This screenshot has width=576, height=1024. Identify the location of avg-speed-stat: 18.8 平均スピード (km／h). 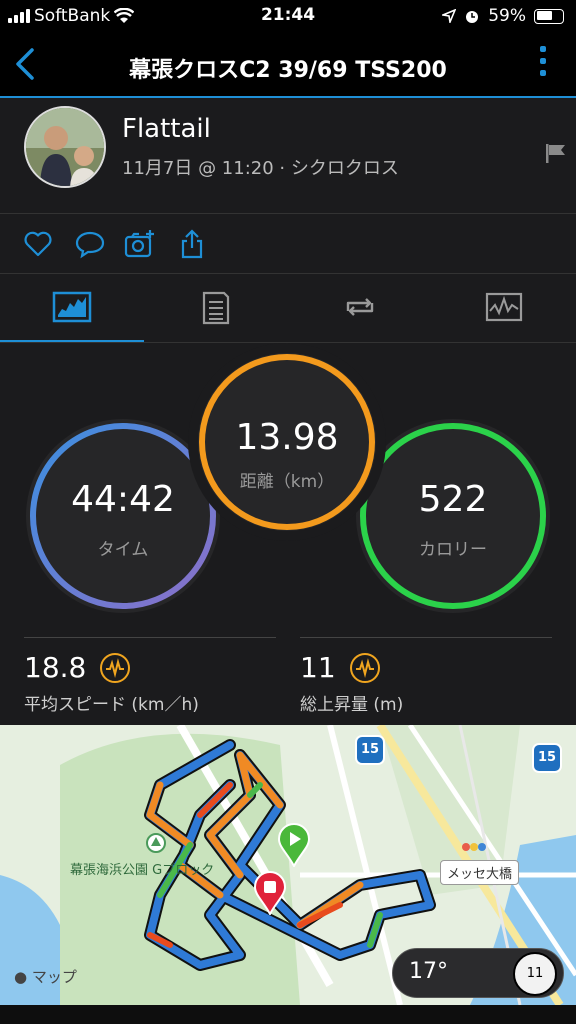
(111, 683).